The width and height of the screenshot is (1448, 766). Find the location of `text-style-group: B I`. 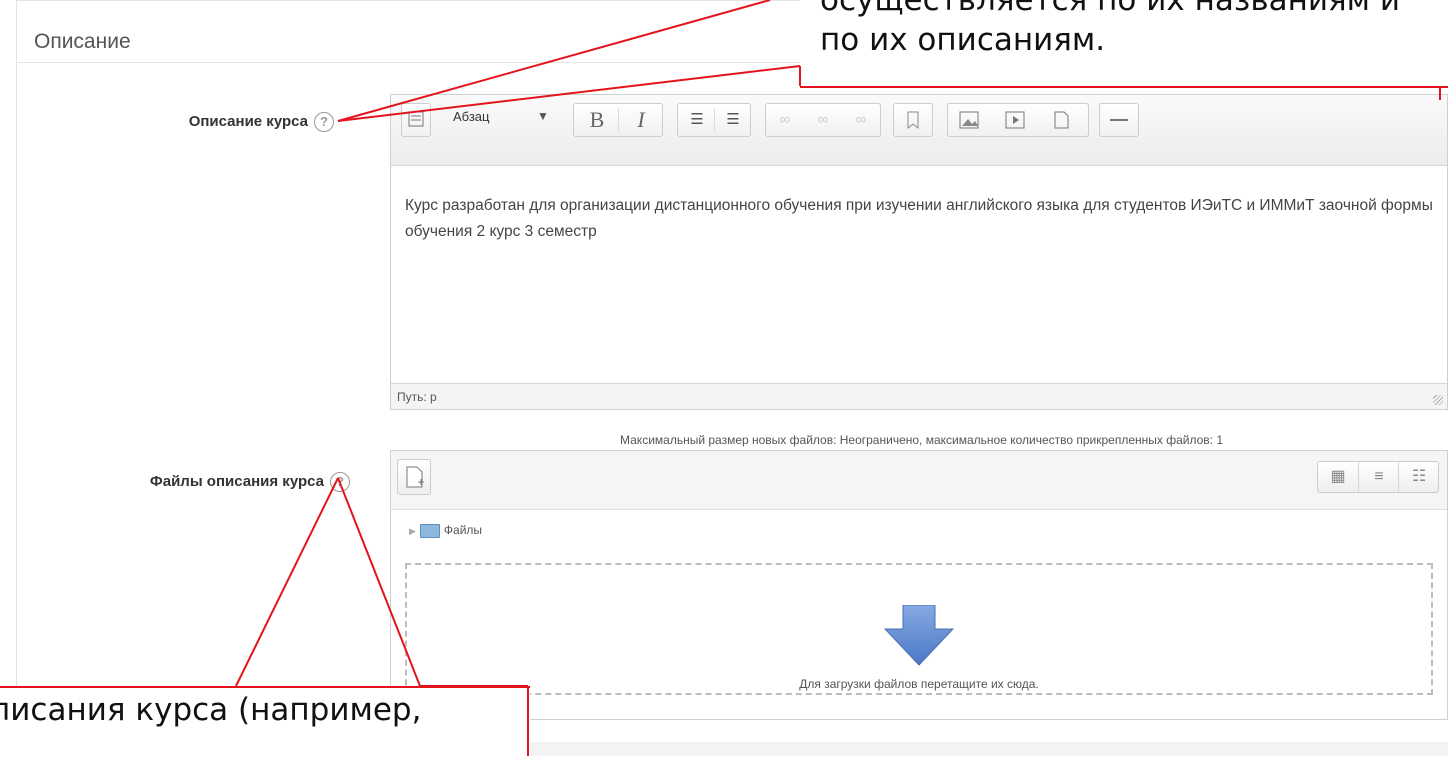

text-style-group: B I is located at coordinates (618, 120).